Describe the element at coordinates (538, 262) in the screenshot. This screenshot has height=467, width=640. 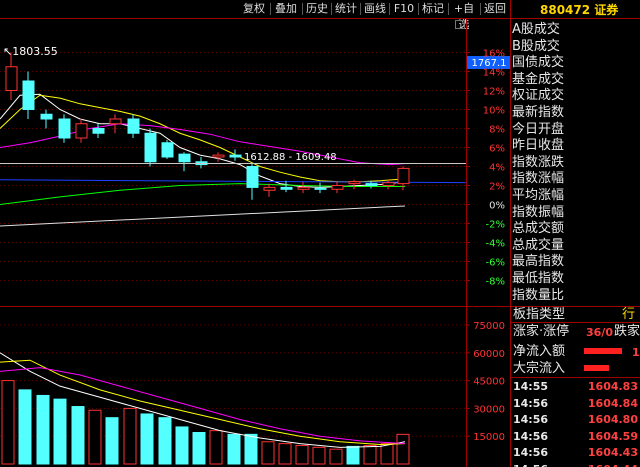
I see `panel-item: 最高指数` at that location.